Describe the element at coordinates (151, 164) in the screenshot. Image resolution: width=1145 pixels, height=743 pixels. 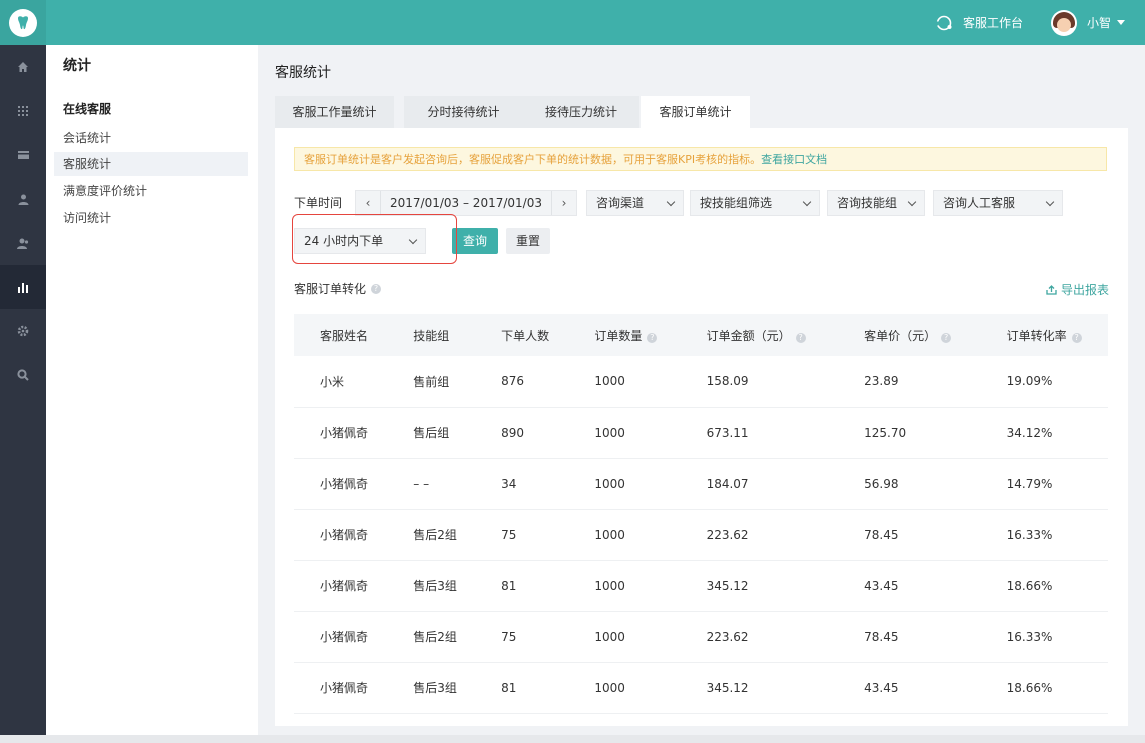
I see `sidebar-item-agent-stats: 客服统计` at that location.